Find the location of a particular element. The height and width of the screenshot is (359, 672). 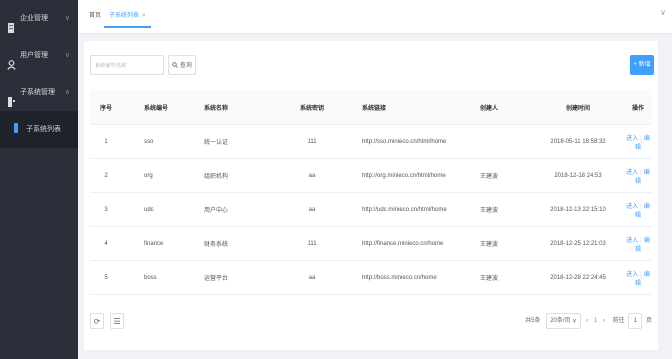

page-size-value: 20条/页 is located at coordinates (560, 321).